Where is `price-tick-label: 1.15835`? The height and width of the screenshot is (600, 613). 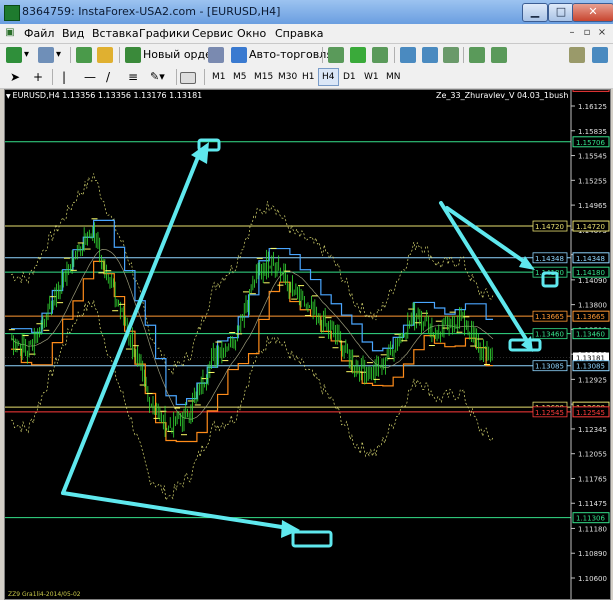 price-tick-label: 1.15835 is located at coordinates (592, 132).